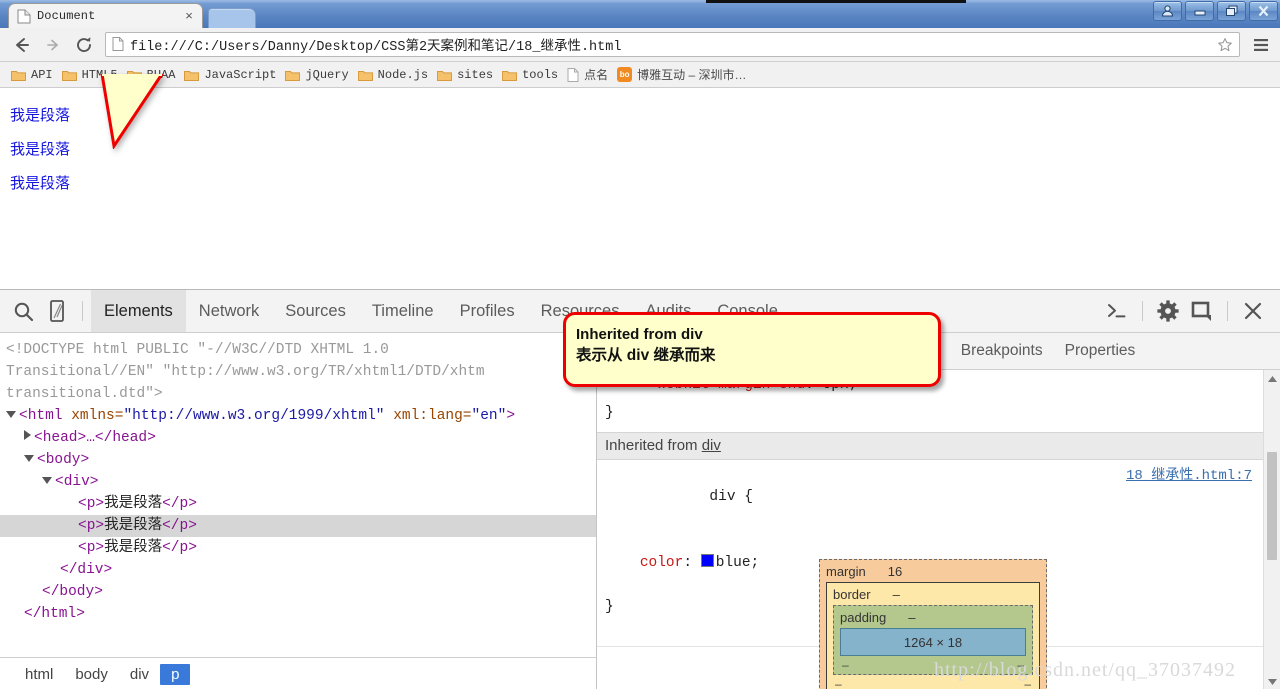  Describe the element at coordinates (298, 592) in the screenshot. I see `dom-node-body-close: </body>` at that location.